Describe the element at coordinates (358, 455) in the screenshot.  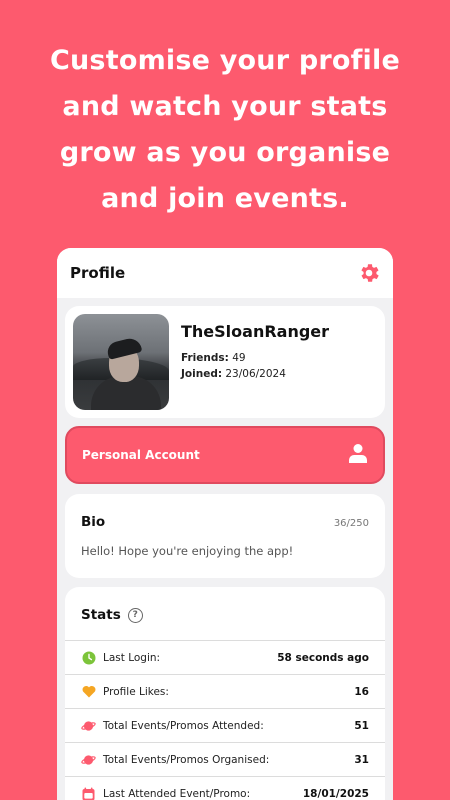
I see `person-icon` at that location.